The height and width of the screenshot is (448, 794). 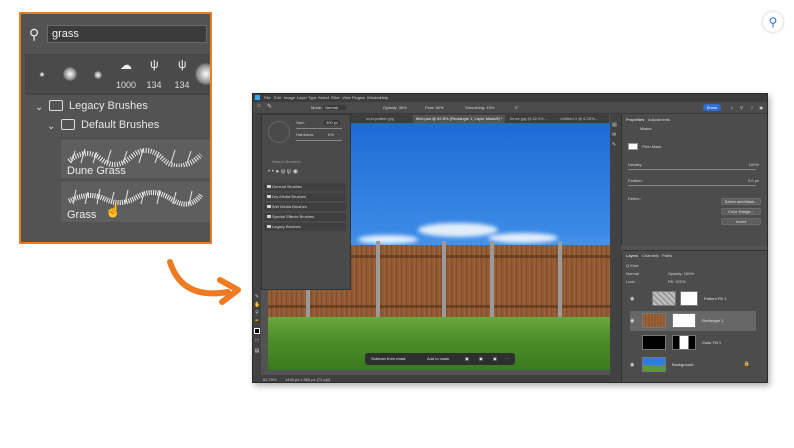 I want to click on brush-folder: Special Effects Brushes, so click(x=305, y=217).